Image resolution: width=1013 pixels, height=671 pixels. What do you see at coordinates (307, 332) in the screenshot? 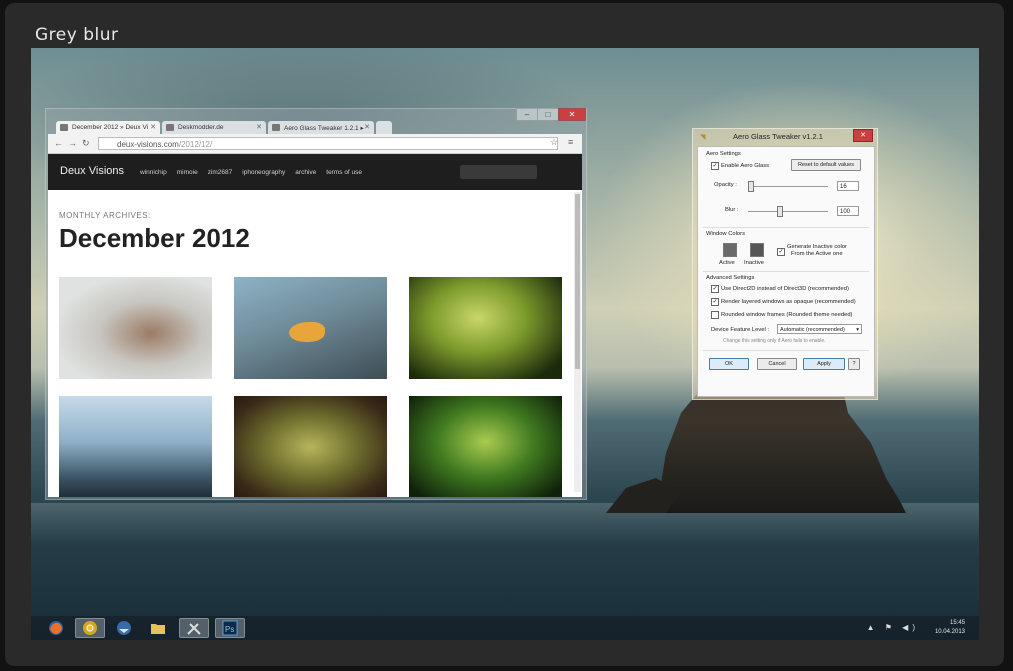
I see `yellow-leaf` at bounding box center [307, 332].